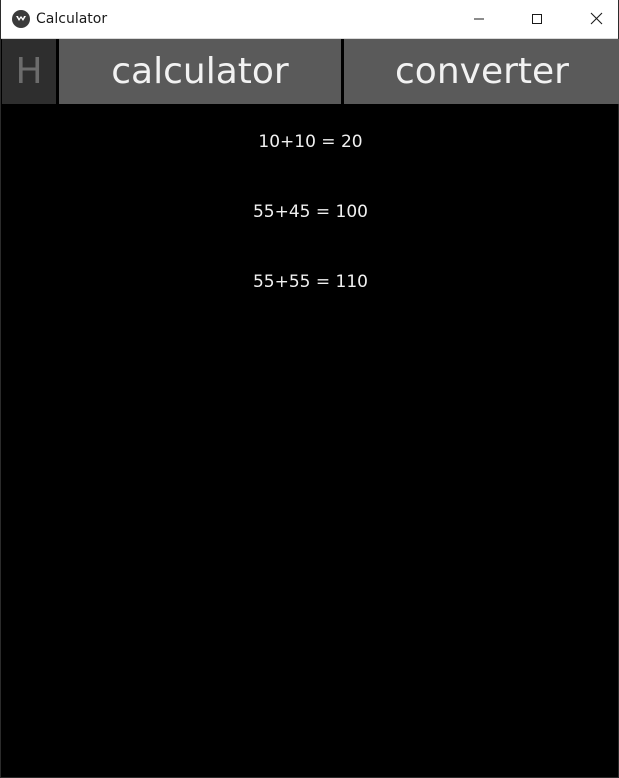 The height and width of the screenshot is (778, 619). I want to click on tab-history-label: H, so click(29, 71).